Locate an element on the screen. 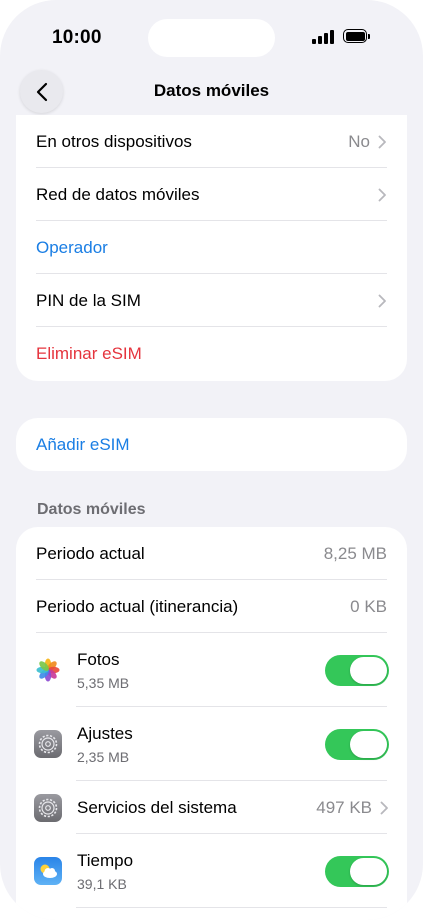  photos-icon is located at coordinates (48, 670).